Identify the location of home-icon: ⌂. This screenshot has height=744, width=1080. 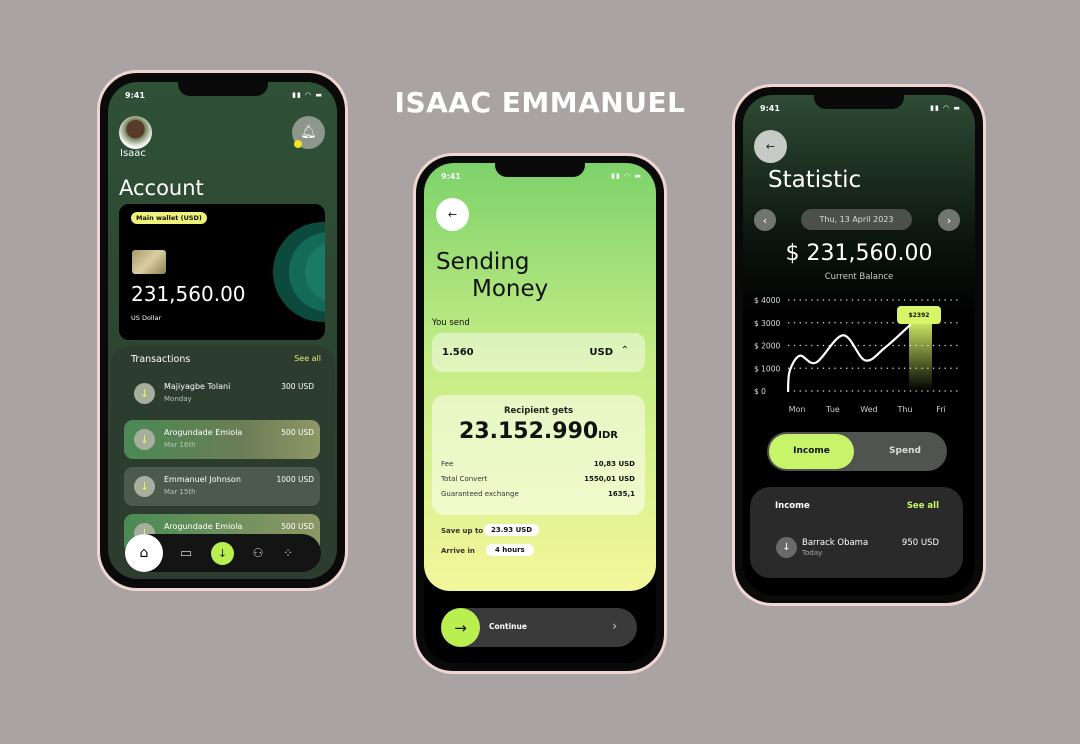
(144, 553).